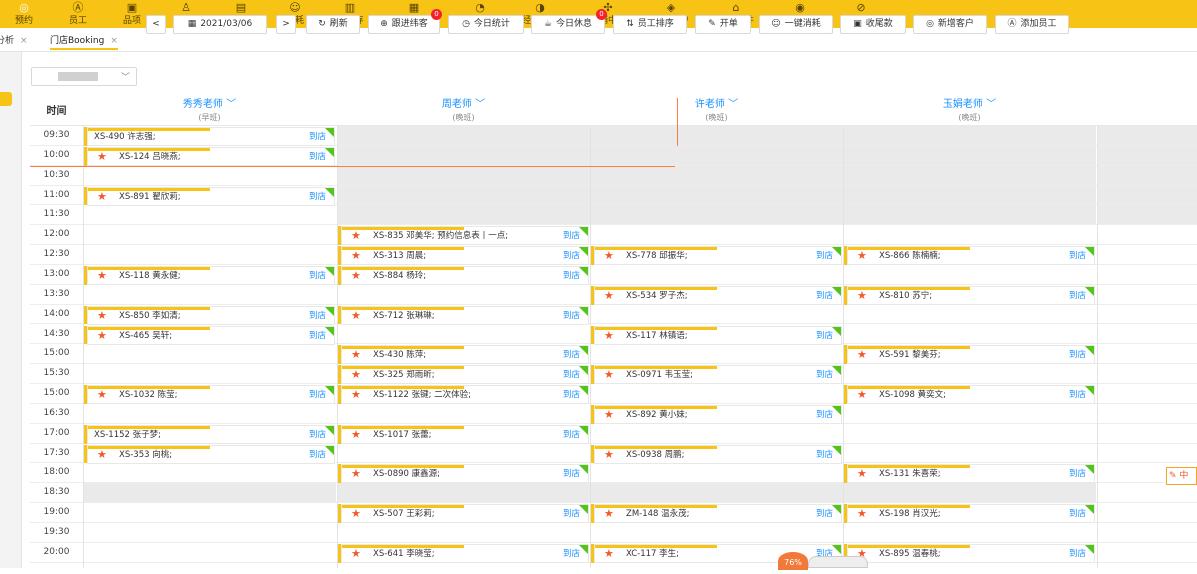 The height and width of the screenshot is (574, 1197). Describe the element at coordinates (6, 99) in the screenshot. I see `sidebar-active-marker` at that location.